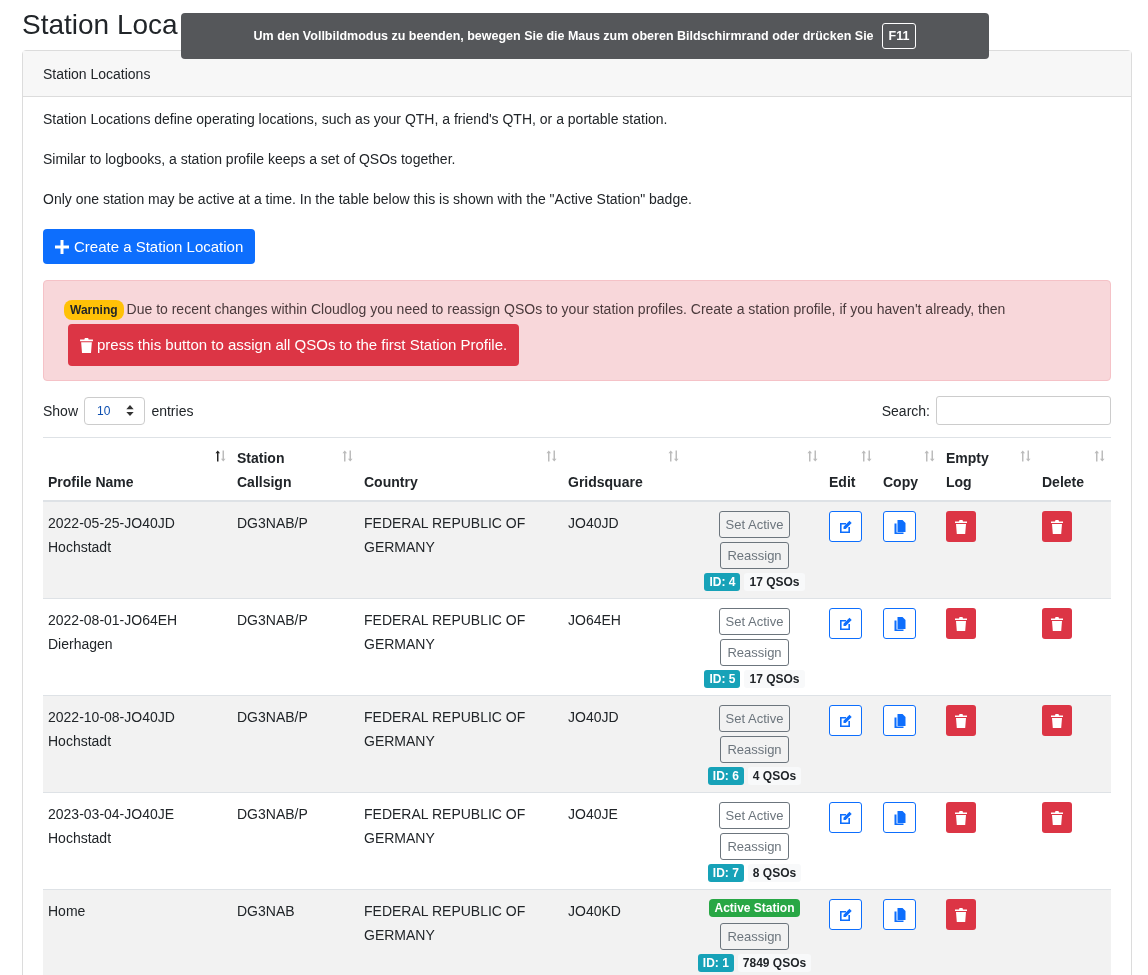  I want to click on profile-name-cell: 2022-08-01-JO64EH Dierhagen, so click(137, 647).